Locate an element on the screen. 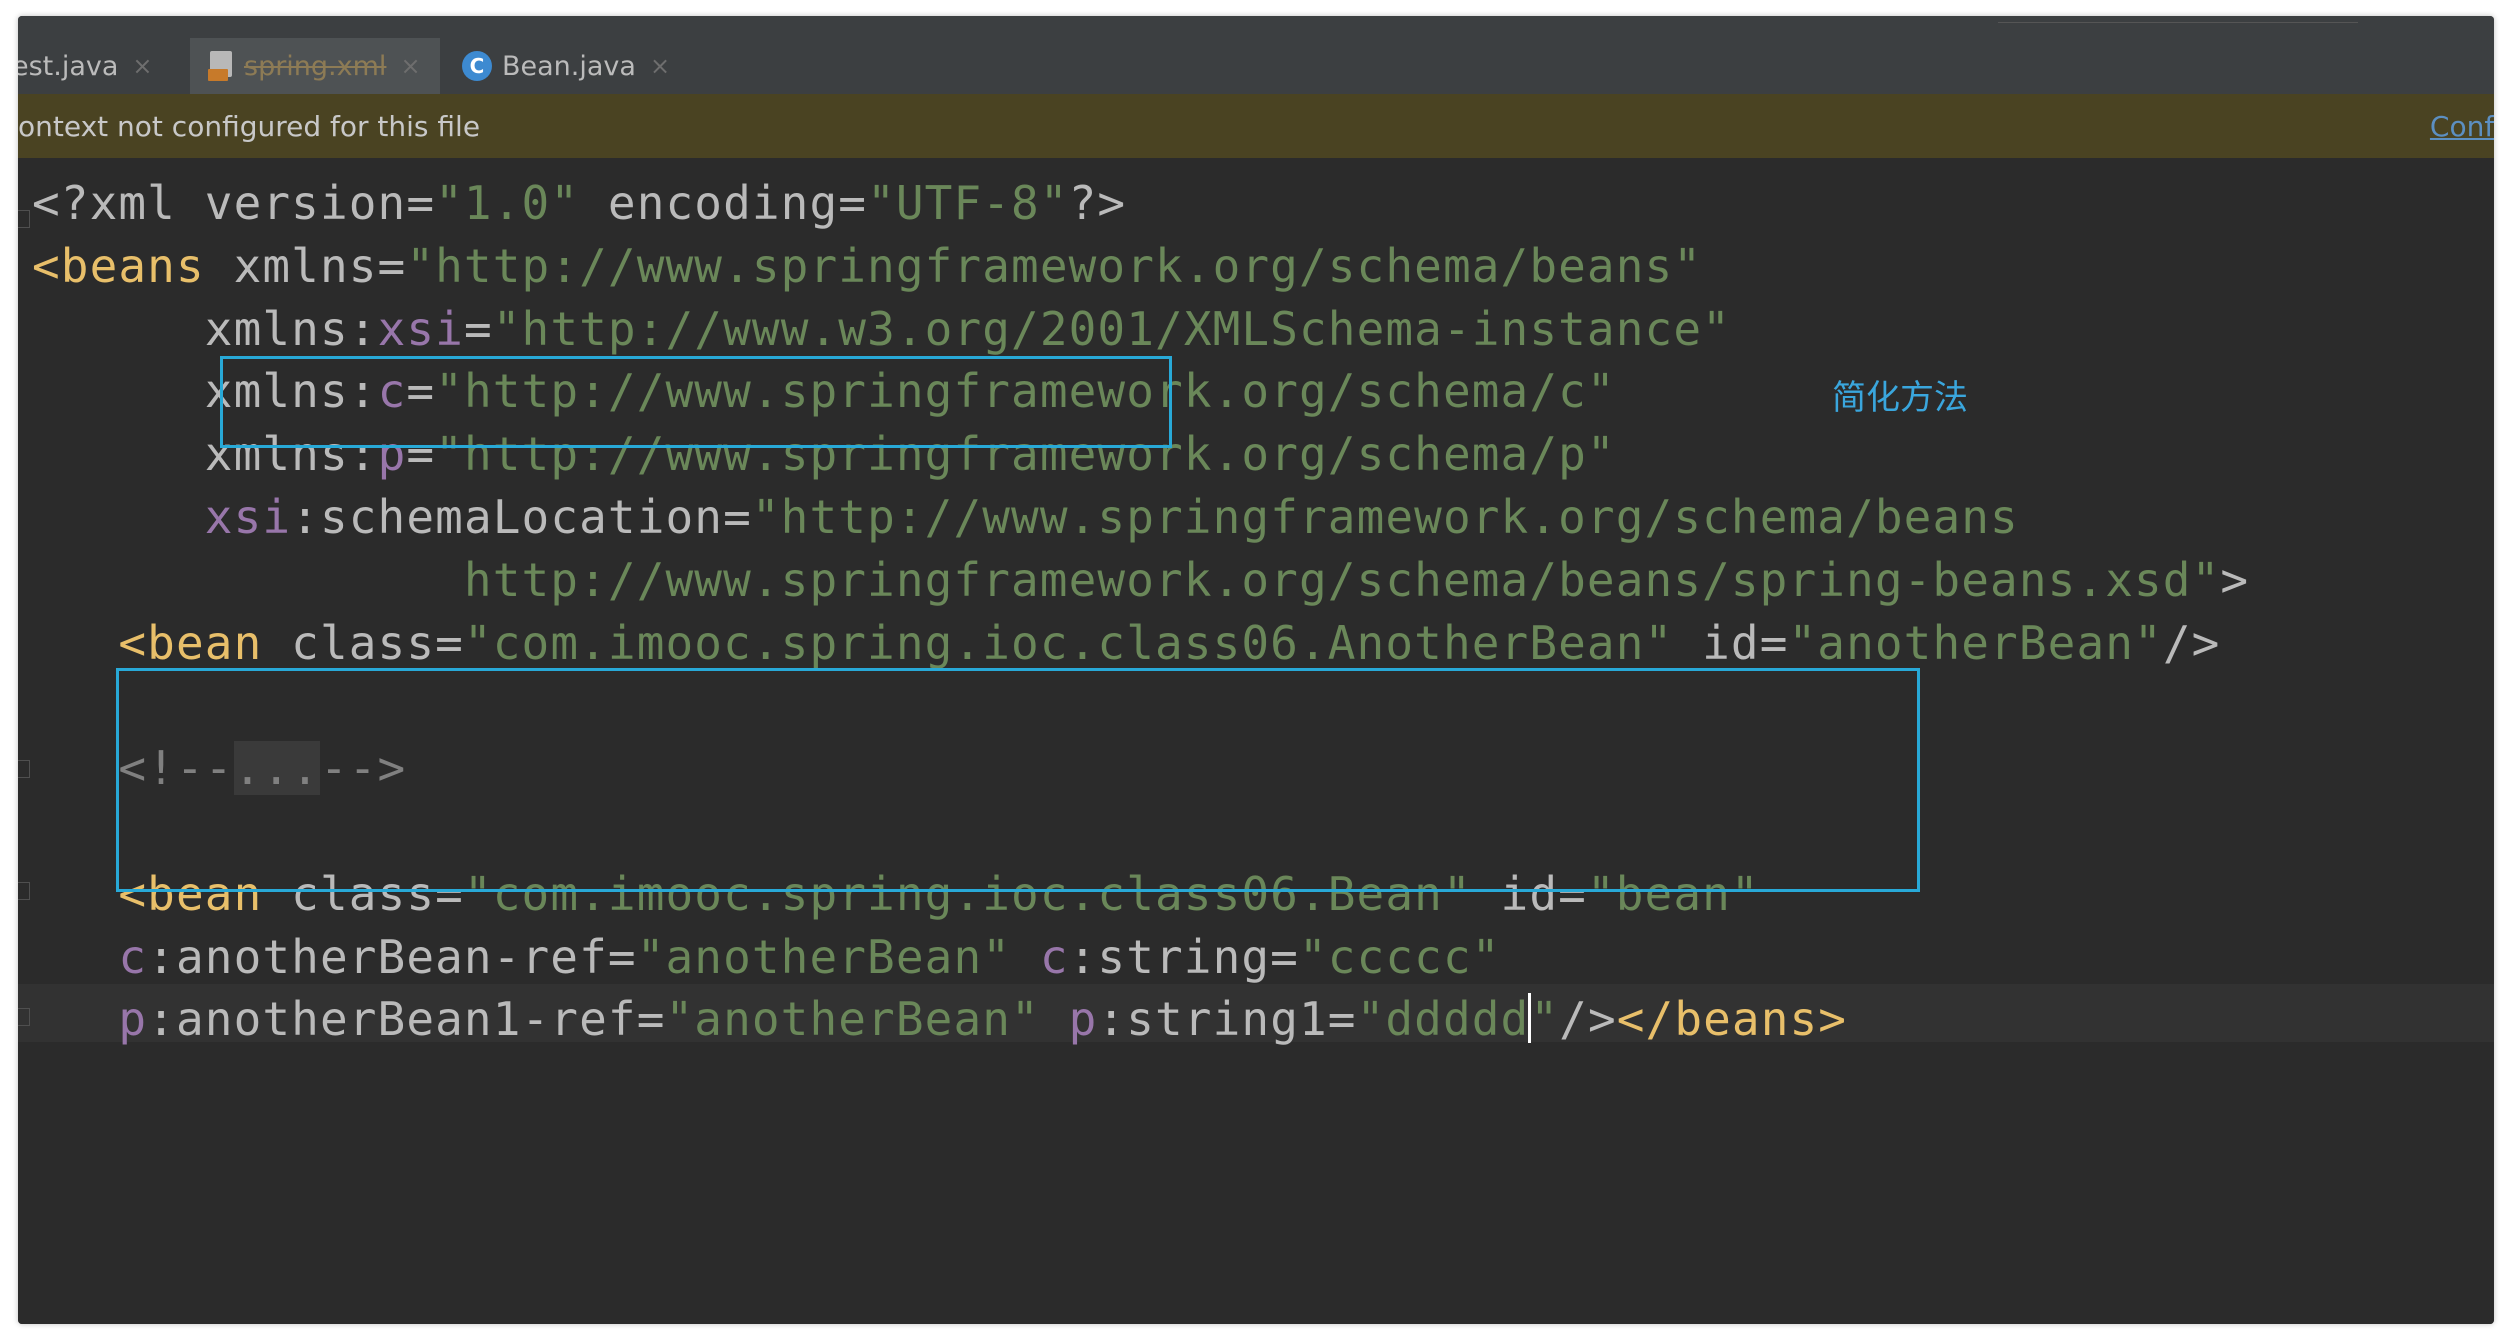 The height and width of the screenshot is (1340, 2508). namespace-highlight-box is located at coordinates (696, 402).